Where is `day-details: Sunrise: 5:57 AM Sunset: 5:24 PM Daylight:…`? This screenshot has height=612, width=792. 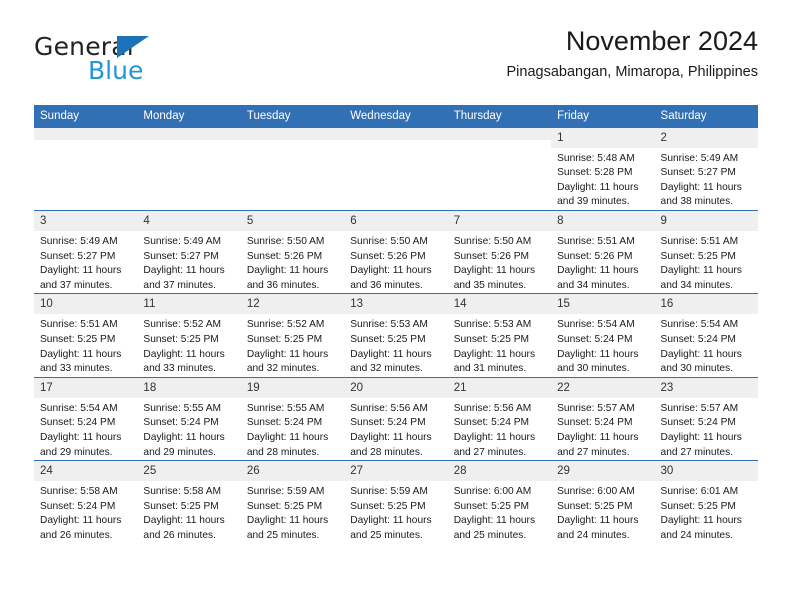
day-details: Sunrise: 5:57 AM Sunset: 5:24 PM Daylight:… is located at coordinates (706, 429).